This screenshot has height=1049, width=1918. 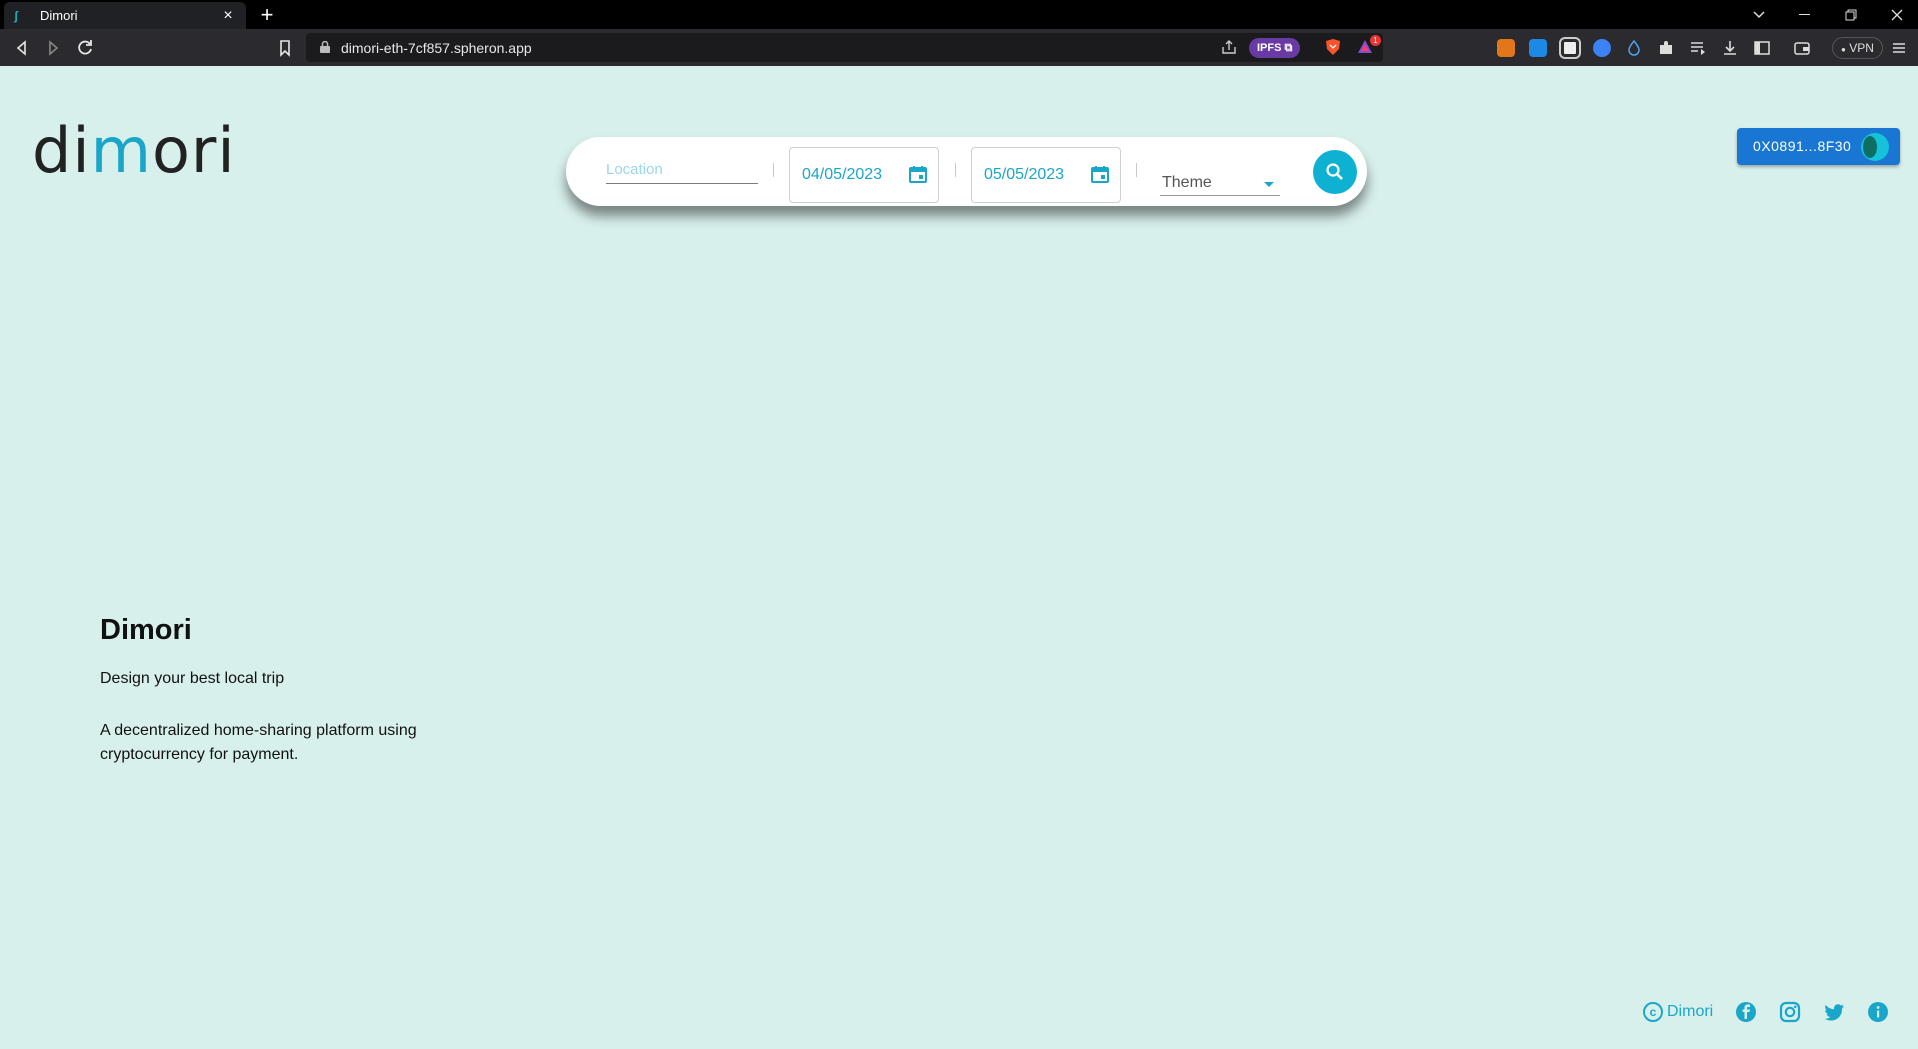 What do you see at coordinates (1857, 48) in the screenshot?
I see `vpn-button: ● VPN` at bounding box center [1857, 48].